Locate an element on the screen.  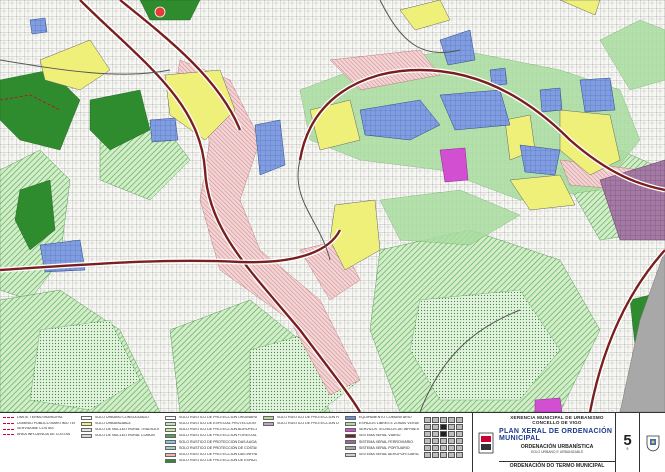
legend-item: SOLO RUSTICO DE PROTECCION DAS AUGAS is located at coordinates (211, 442).